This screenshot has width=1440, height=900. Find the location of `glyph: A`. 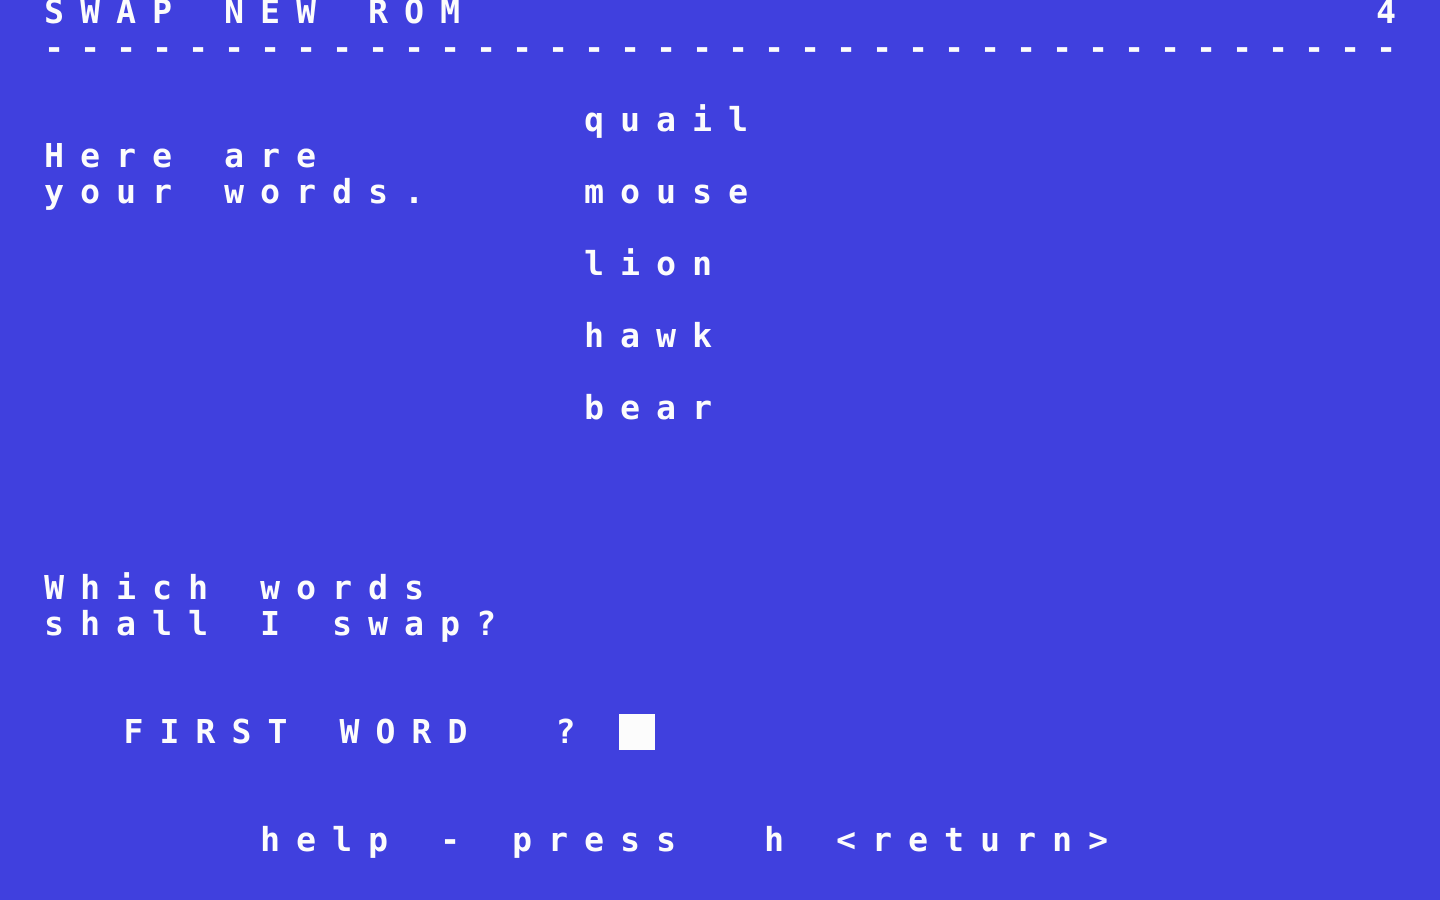

glyph: A is located at coordinates (126, 15).